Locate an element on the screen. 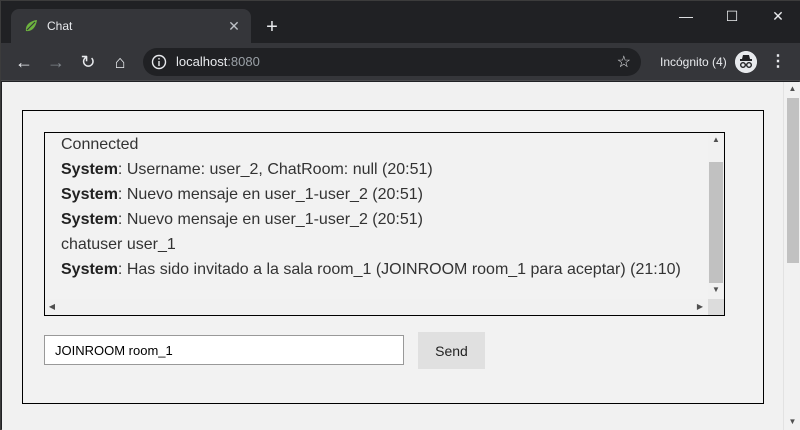 The width and height of the screenshot is (800, 430). page-scrollbar: ▲ ▼ is located at coordinates (791, 256).